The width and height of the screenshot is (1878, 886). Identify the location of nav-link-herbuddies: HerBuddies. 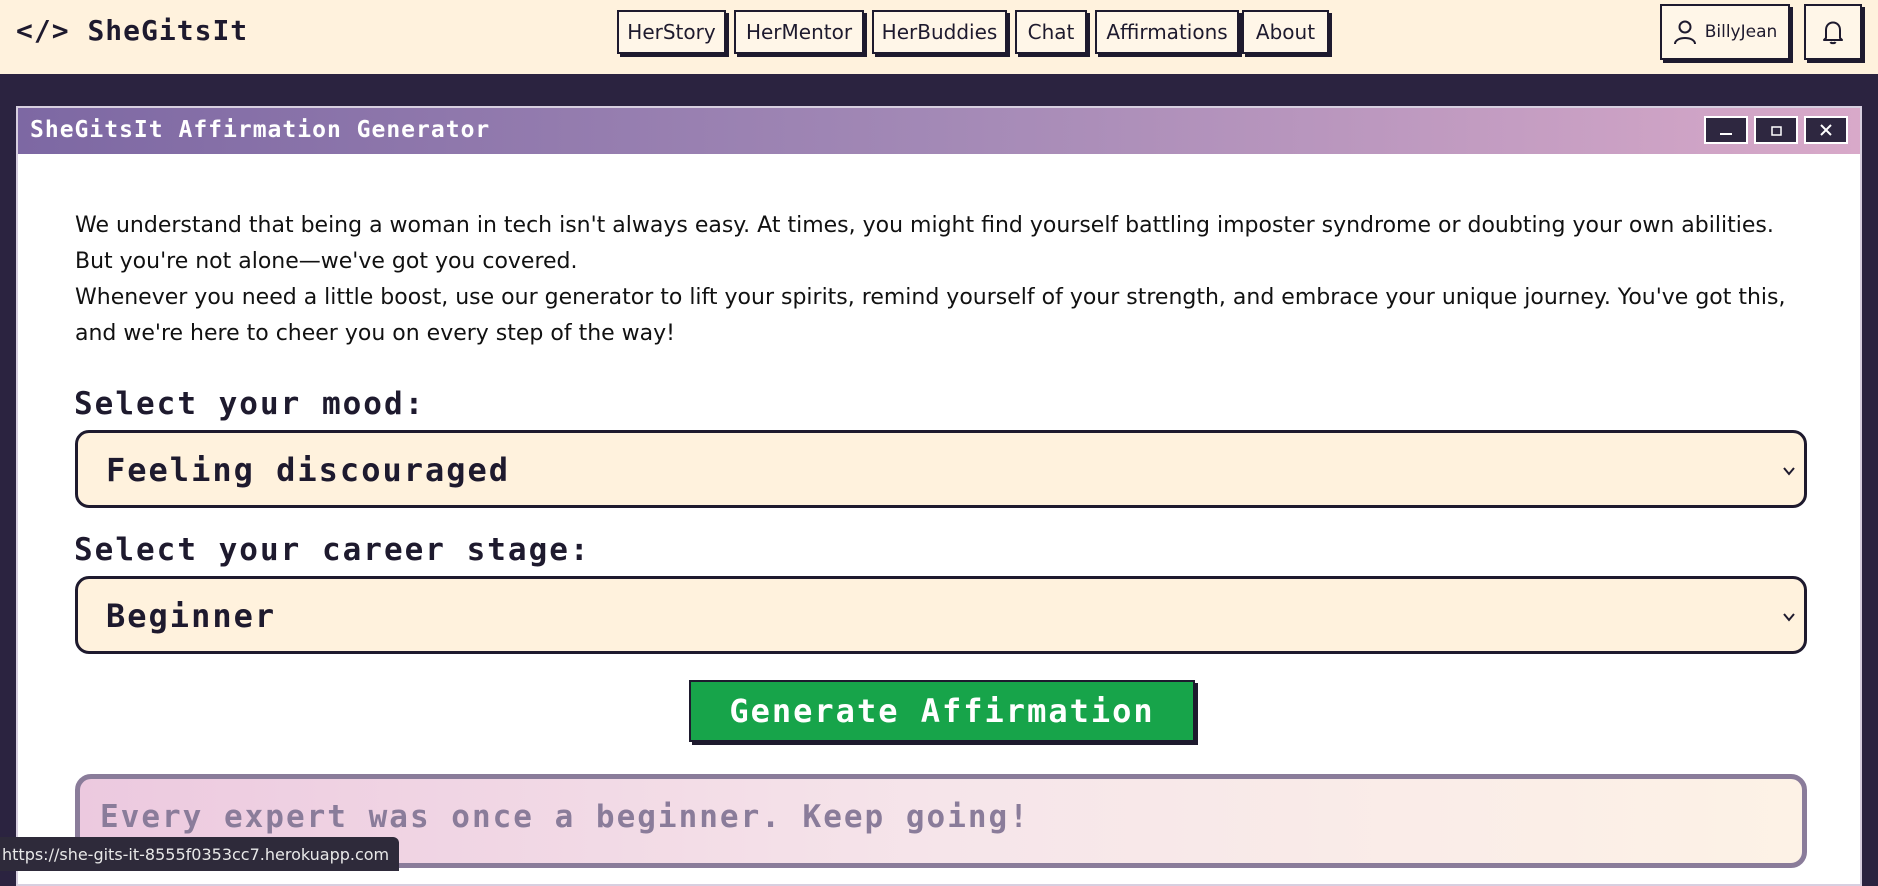
(939, 32).